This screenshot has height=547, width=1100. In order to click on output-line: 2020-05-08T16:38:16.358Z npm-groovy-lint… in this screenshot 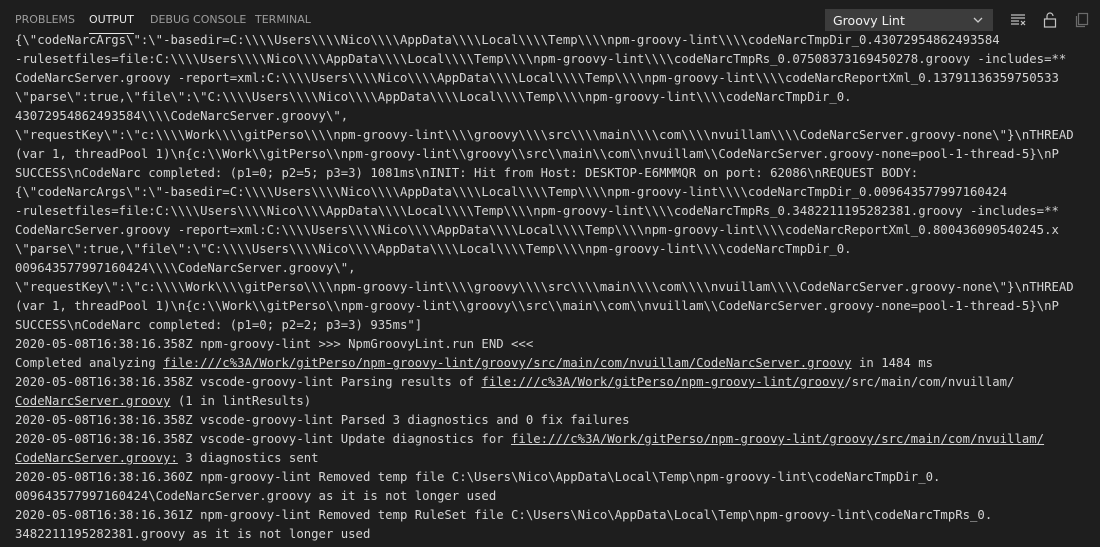, I will do `click(557, 344)`.